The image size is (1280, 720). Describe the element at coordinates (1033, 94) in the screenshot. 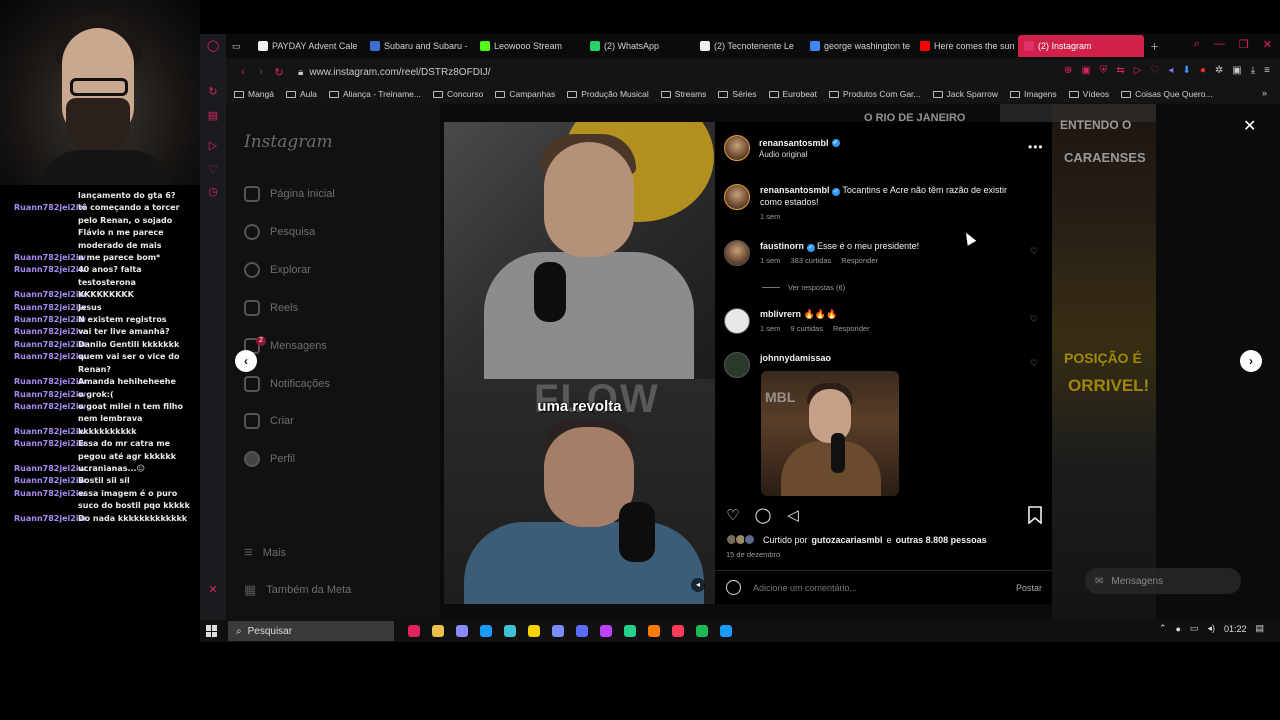

I see `bookmark-folder: Imagens` at that location.